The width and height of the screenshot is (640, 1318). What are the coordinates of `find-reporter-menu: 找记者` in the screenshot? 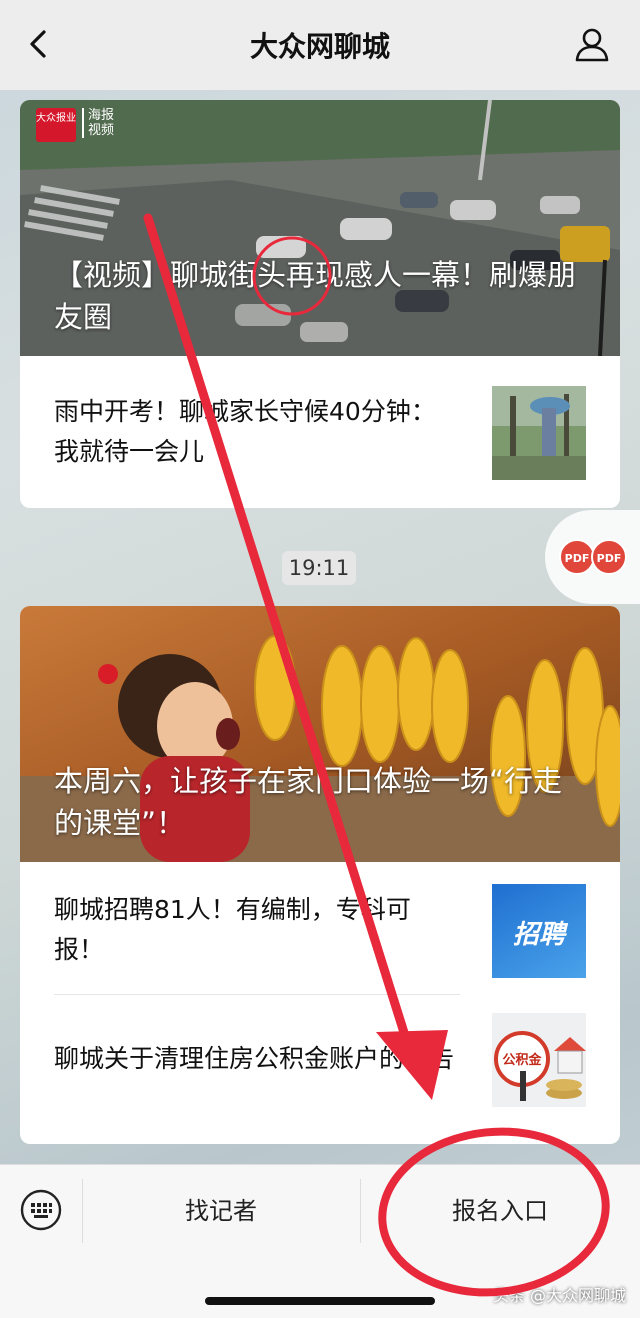 It's located at (221, 1211).